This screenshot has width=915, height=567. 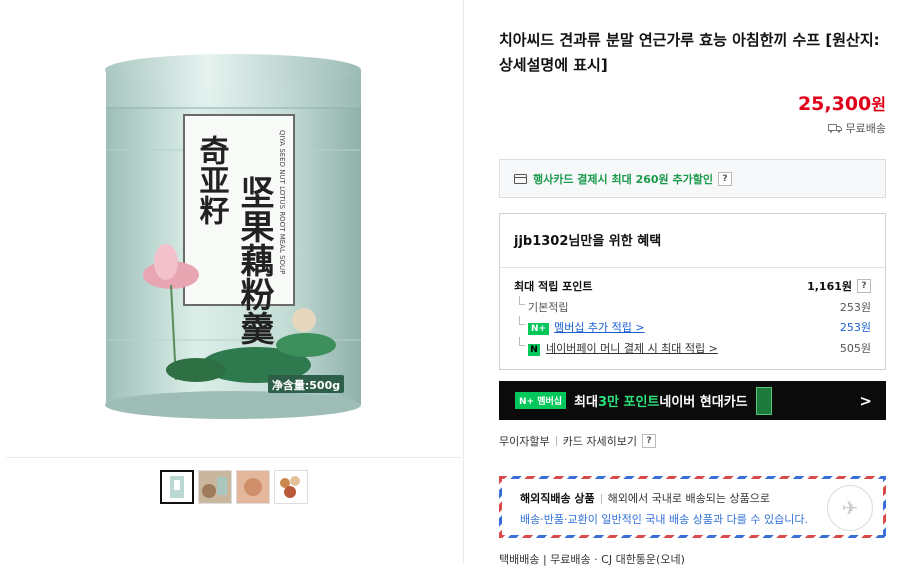 I want to click on naverpay-points-row: N 네이버페이 머니 결제 시 최대 적립 > 505원, so click(x=692, y=346).